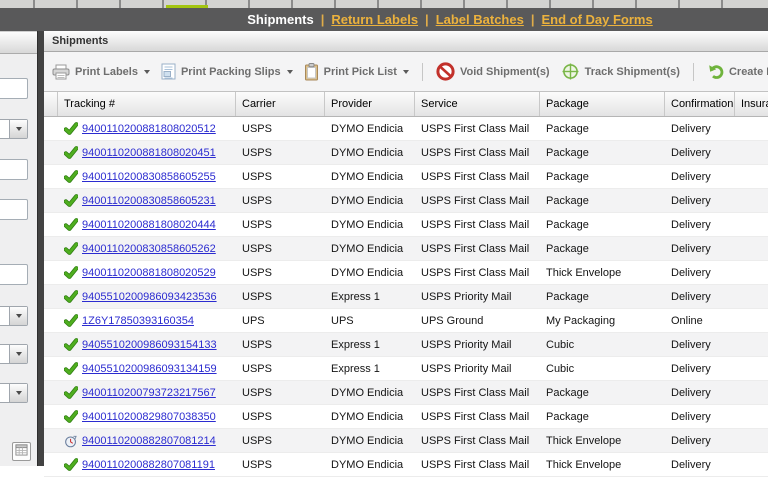 This screenshot has width=768, height=477. What do you see at coordinates (370, 104) in the screenshot?
I see `column-header-provider: Provider` at bounding box center [370, 104].